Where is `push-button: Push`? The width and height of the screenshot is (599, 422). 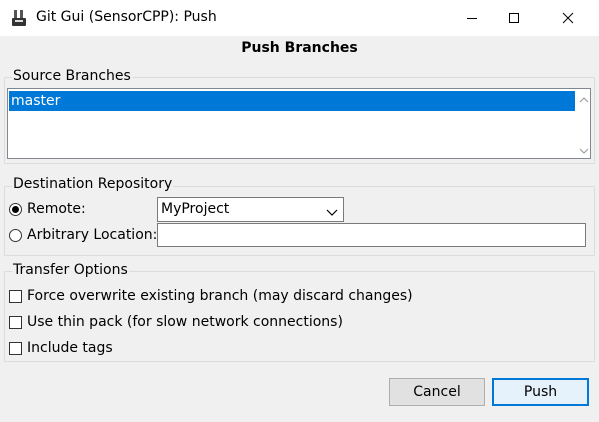
push-button: Push is located at coordinates (540, 392).